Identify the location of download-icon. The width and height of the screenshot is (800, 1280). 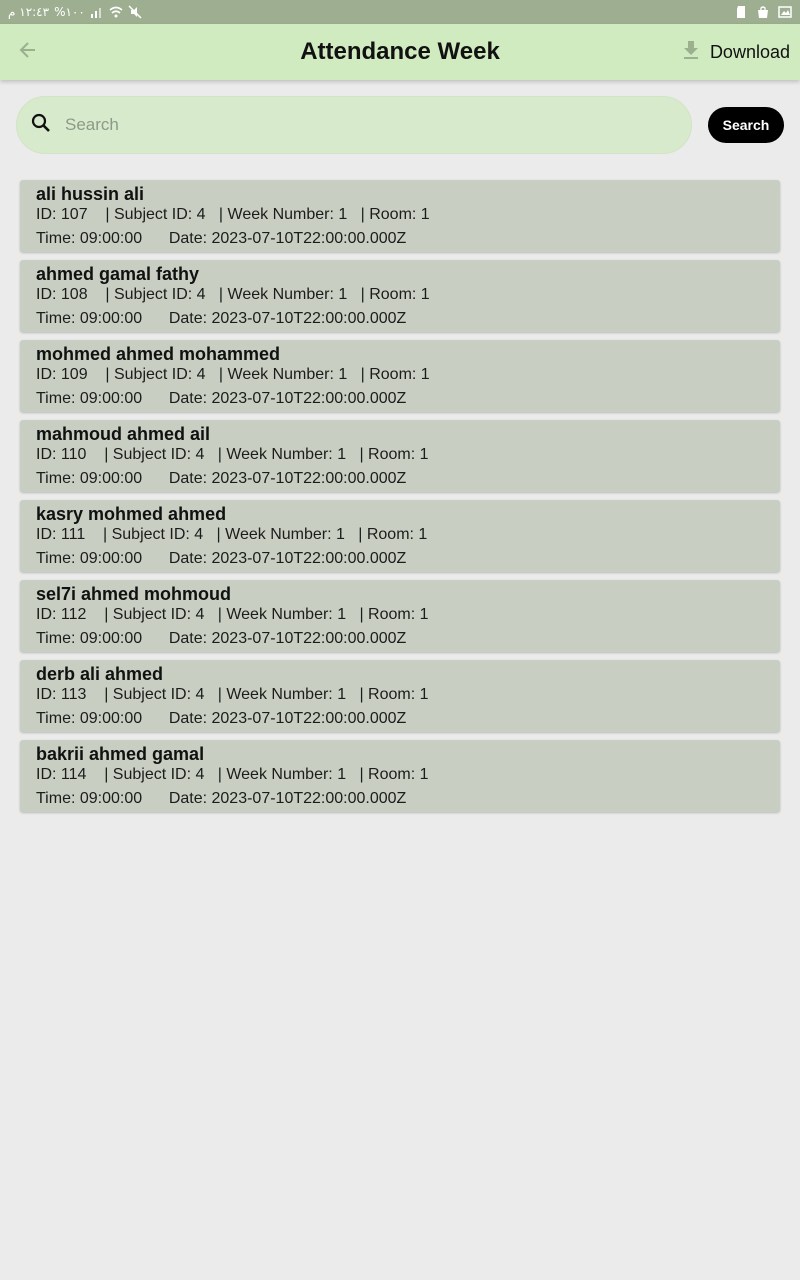
(691, 52).